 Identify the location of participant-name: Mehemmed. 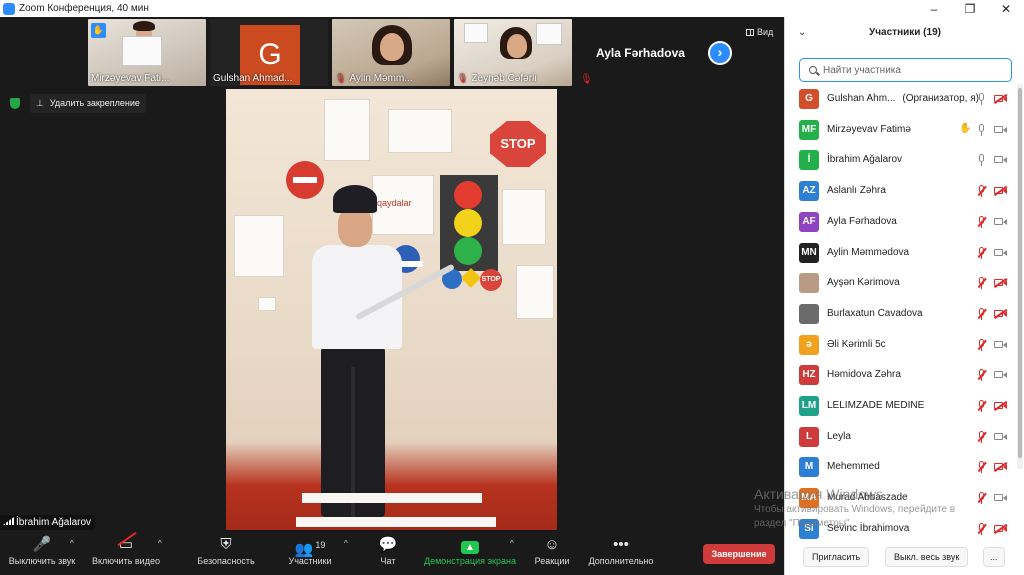
(853, 466).